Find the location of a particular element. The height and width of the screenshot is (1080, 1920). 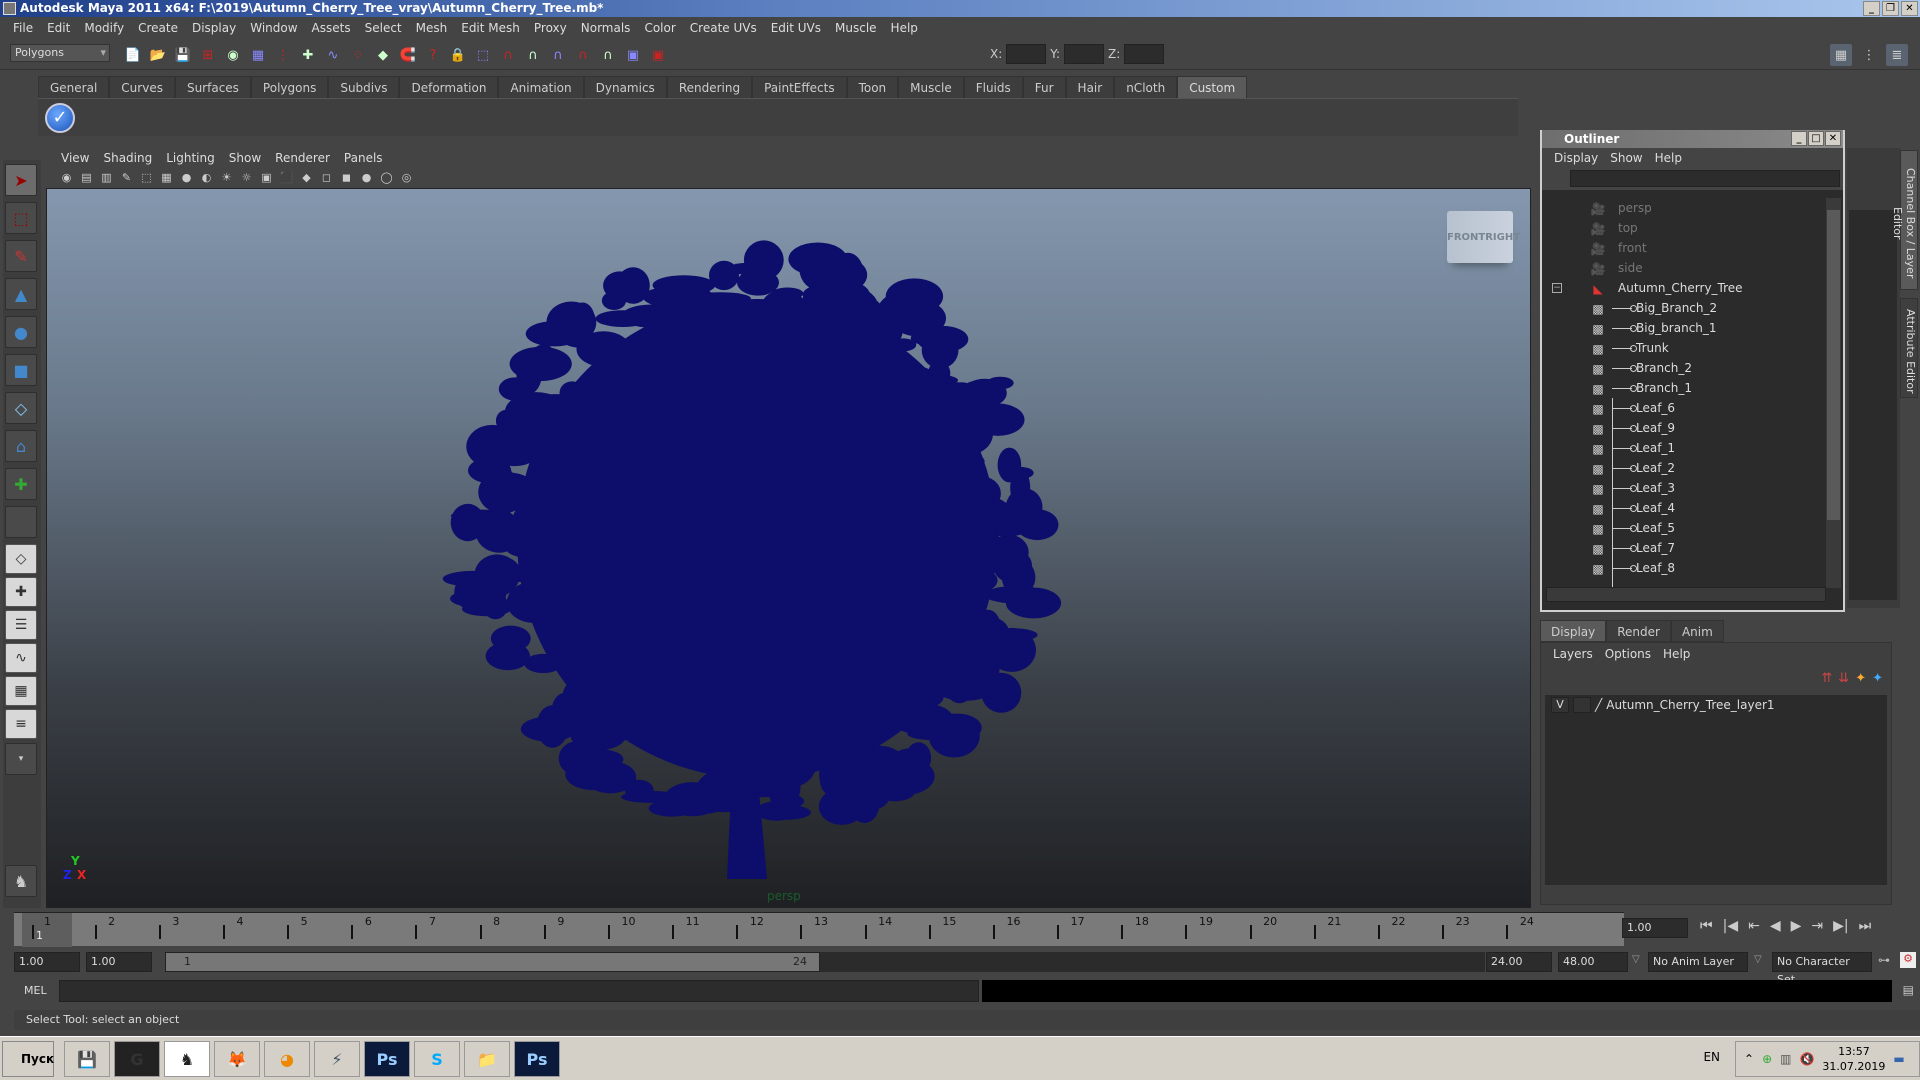

tab-attribute-editor: Attribute Editor is located at coordinates (1909, 348).